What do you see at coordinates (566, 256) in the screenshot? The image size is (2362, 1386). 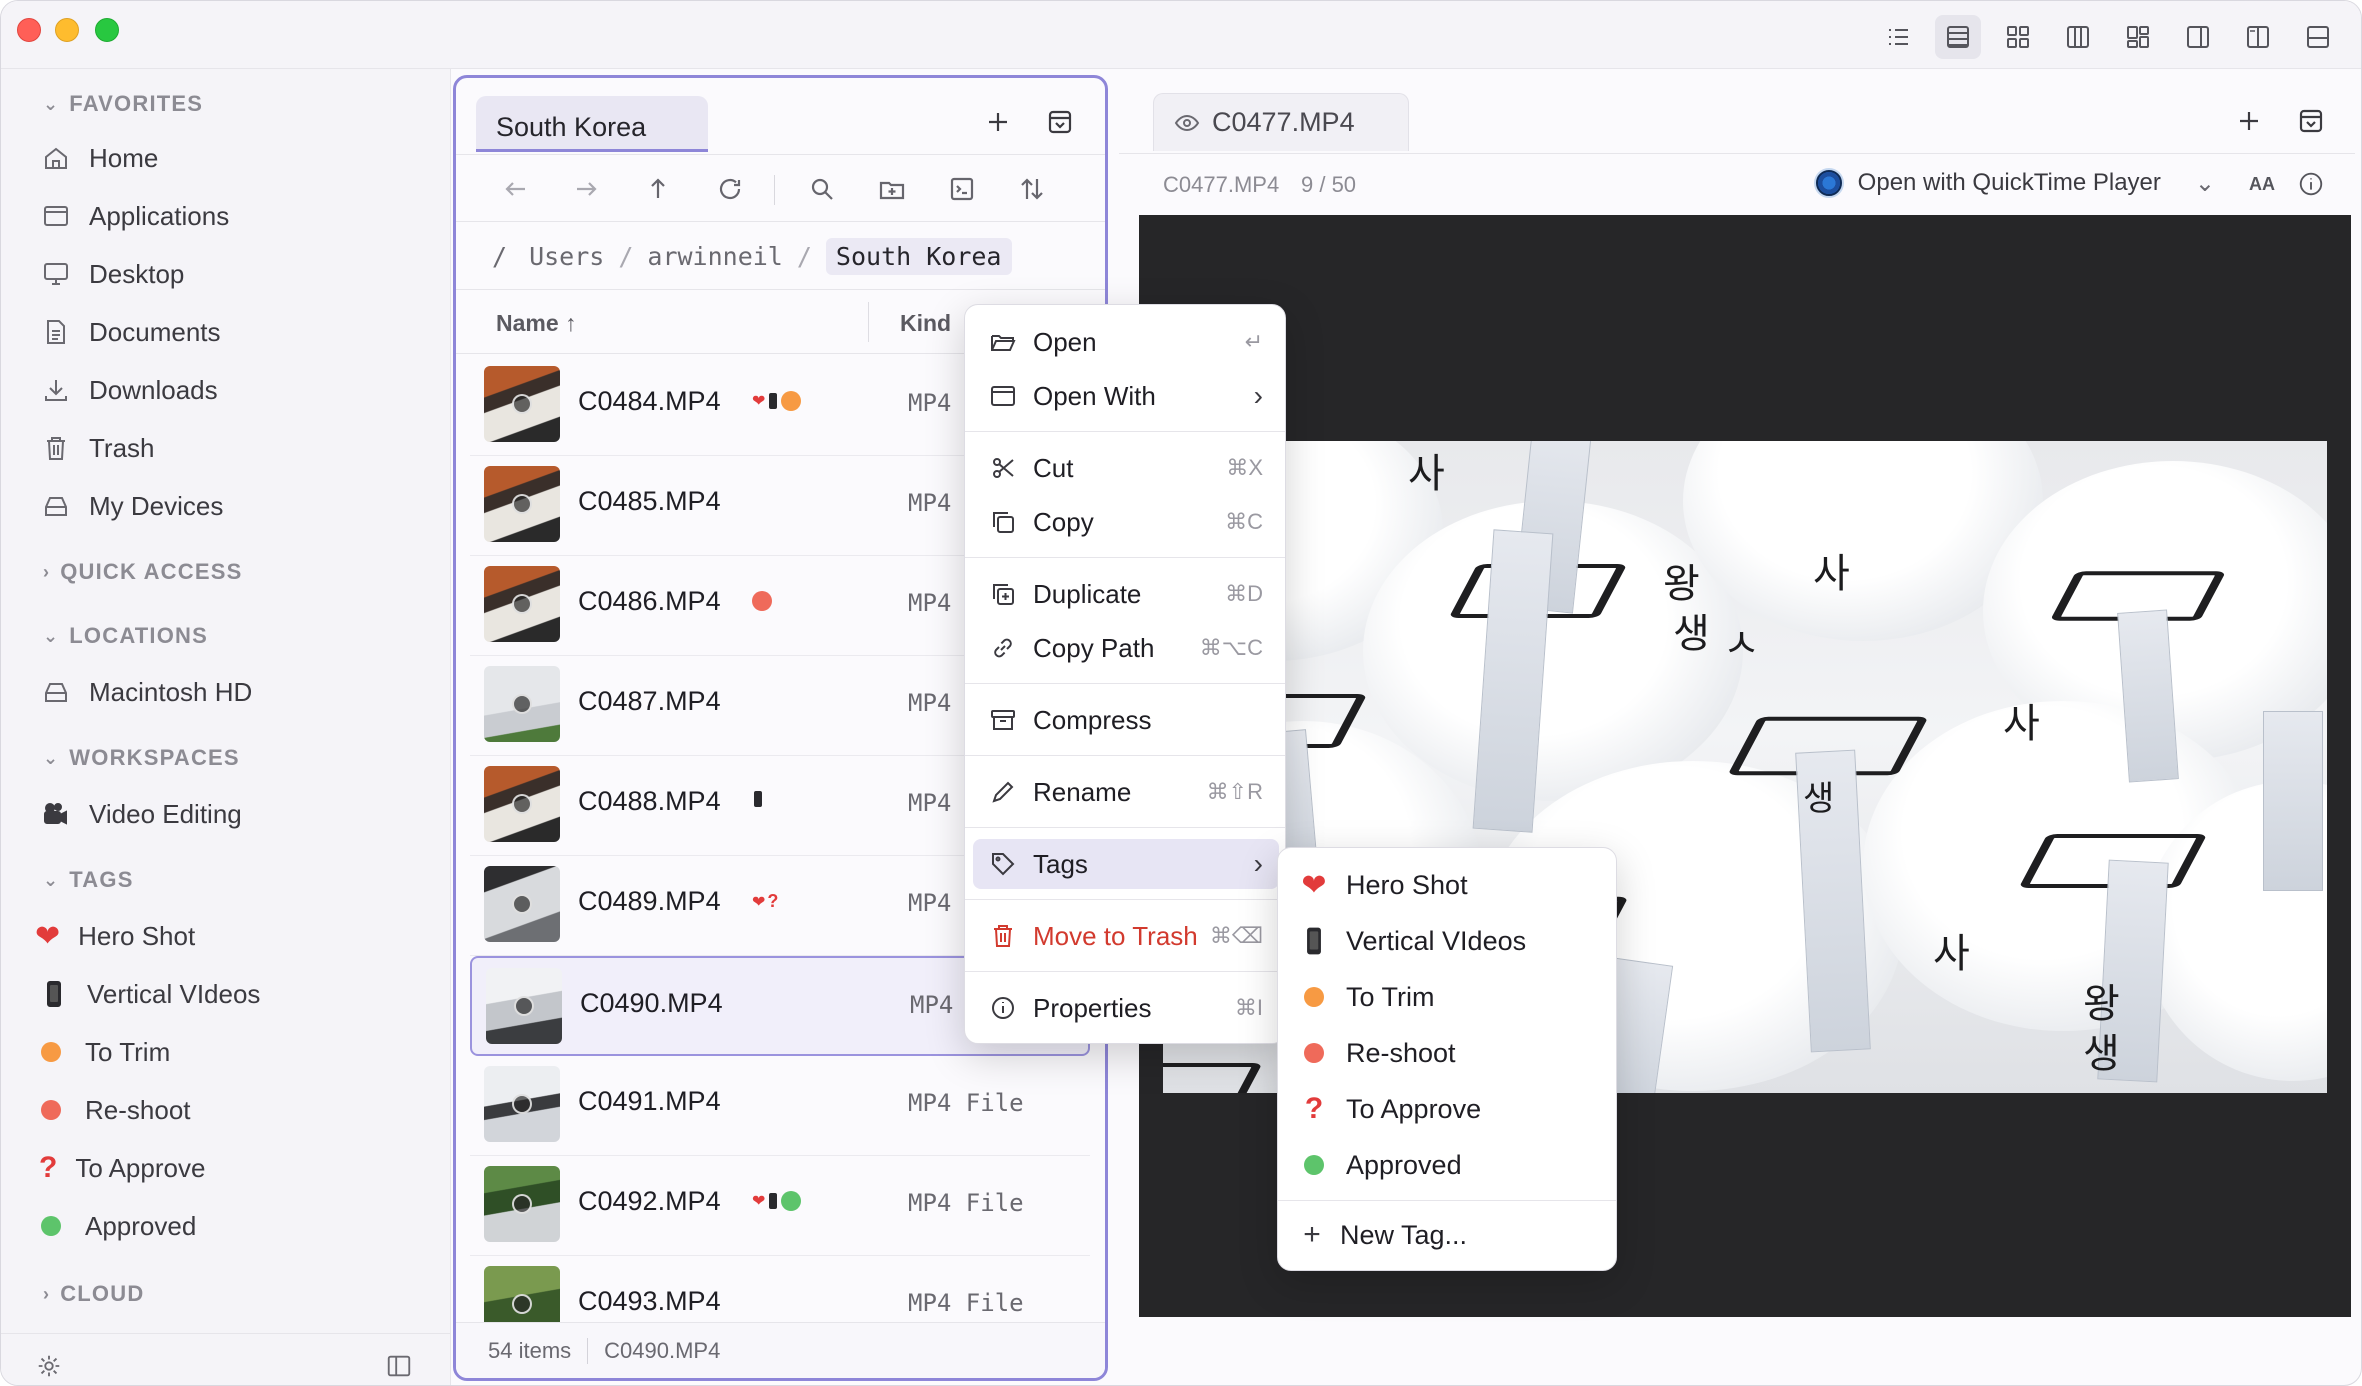 I see `breadcrumb-users: Users` at bounding box center [566, 256].